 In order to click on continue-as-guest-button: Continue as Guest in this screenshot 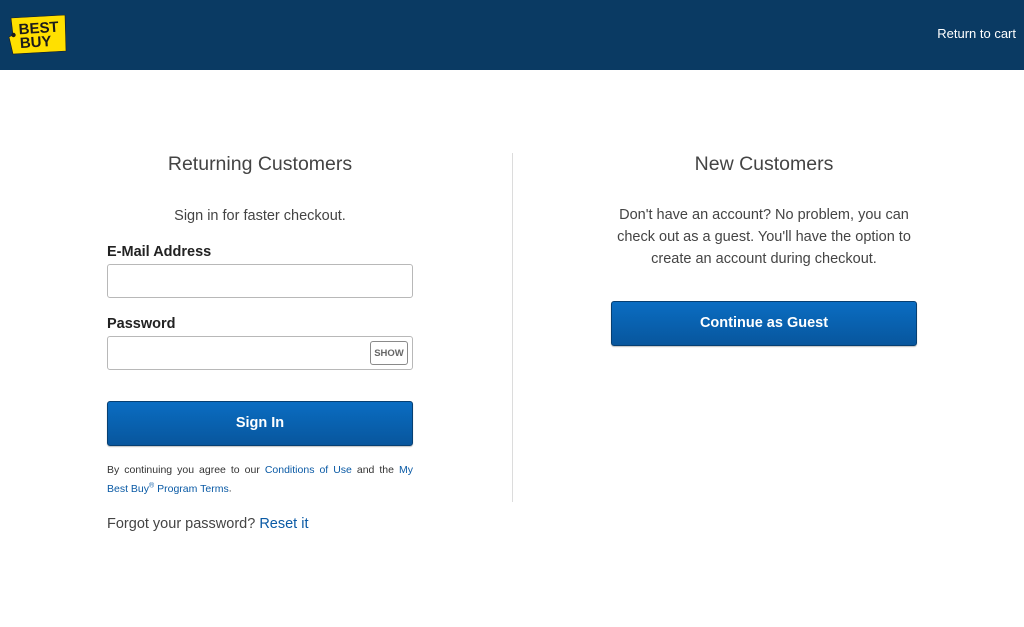, I will do `click(764, 323)`.